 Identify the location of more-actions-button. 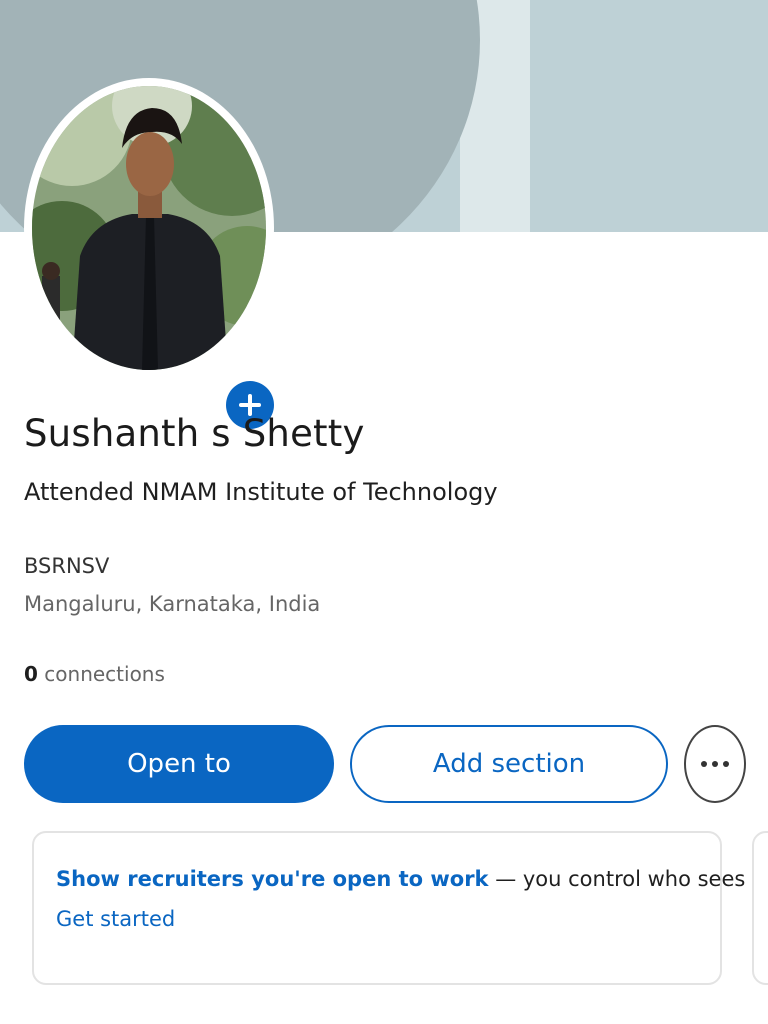
(715, 764).